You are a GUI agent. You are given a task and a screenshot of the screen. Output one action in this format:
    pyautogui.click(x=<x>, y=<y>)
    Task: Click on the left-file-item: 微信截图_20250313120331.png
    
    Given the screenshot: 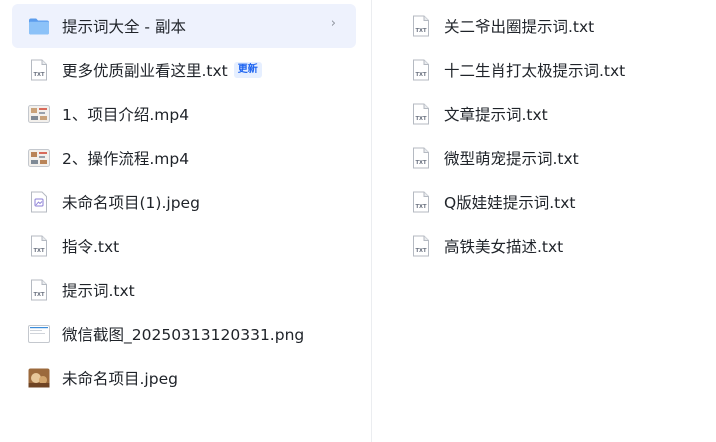 What is the action you would take?
    pyautogui.click(x=184, y=334)
    